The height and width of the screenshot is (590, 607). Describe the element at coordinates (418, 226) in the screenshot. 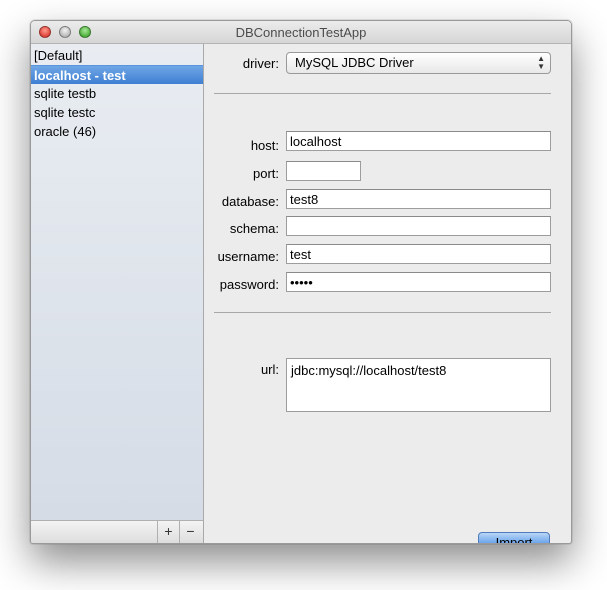

I see `schema-field` at that location.